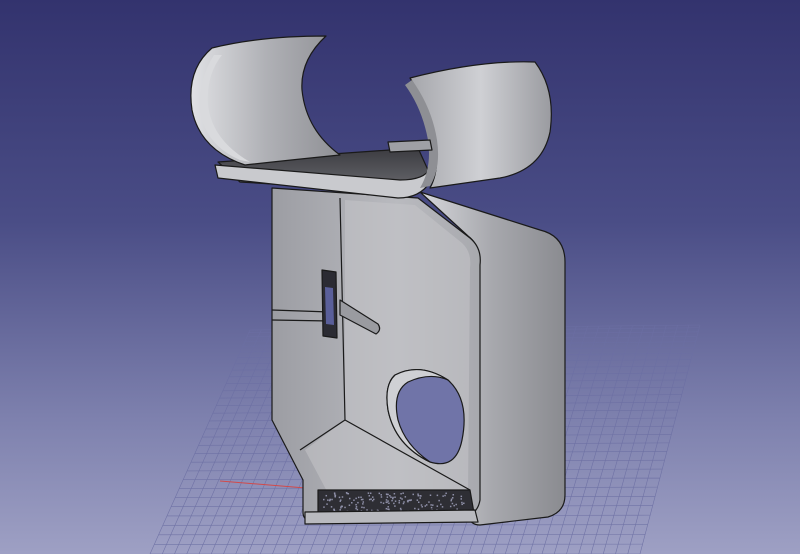  What do you see at coordinates (265, 100) in the screenshot?
I see `left-curl` at bounding box center [265, 100].